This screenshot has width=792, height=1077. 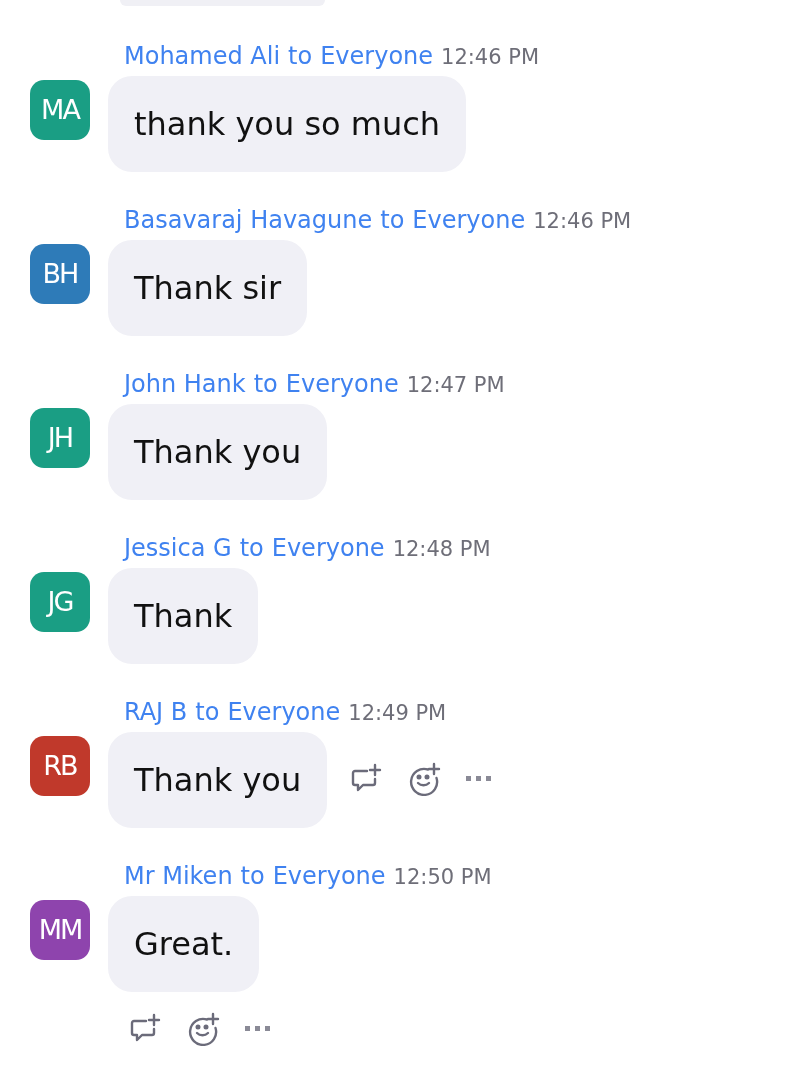 I want to click on message-time: 12:48 PM, so click(x=441, y=549).